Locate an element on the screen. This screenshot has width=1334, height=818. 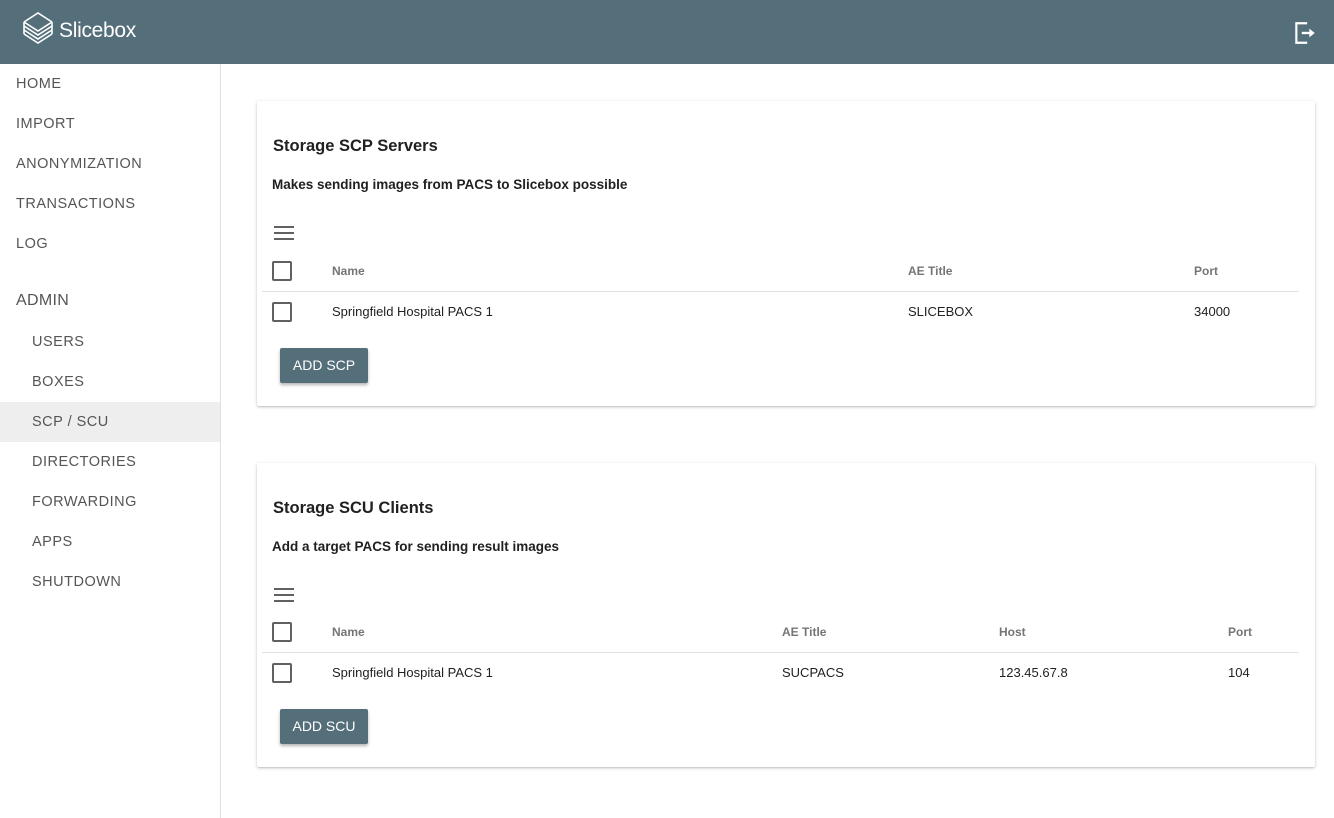
sidebar-item-scp-scu: SCP / SCU is located at coordinates (110, 422).